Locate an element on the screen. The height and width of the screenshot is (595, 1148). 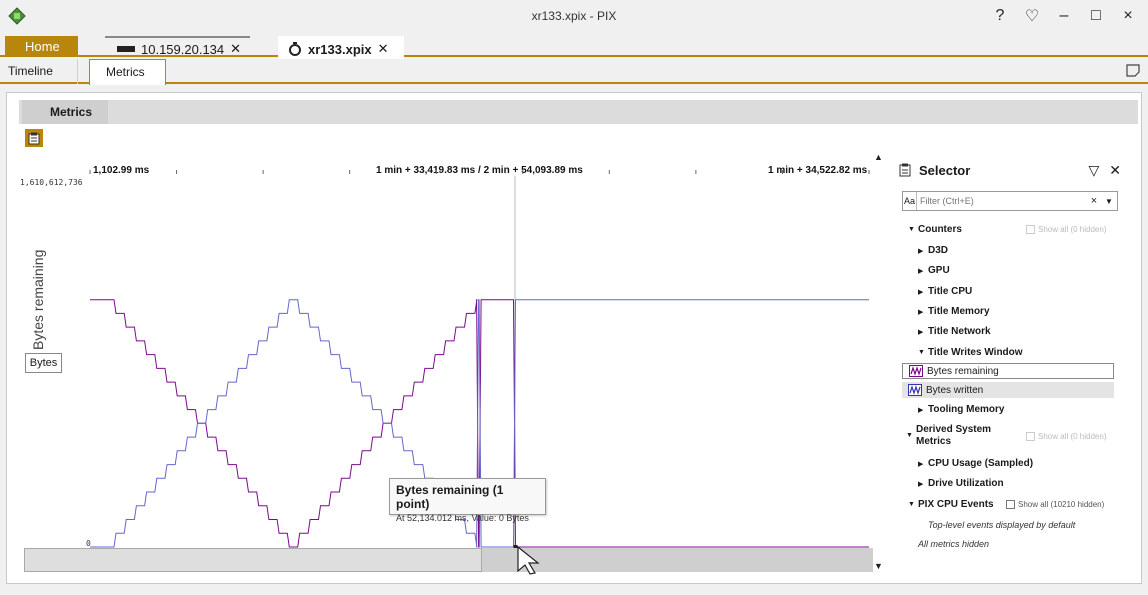
metric-label: Bytes written is located at coordinates (955, 390).